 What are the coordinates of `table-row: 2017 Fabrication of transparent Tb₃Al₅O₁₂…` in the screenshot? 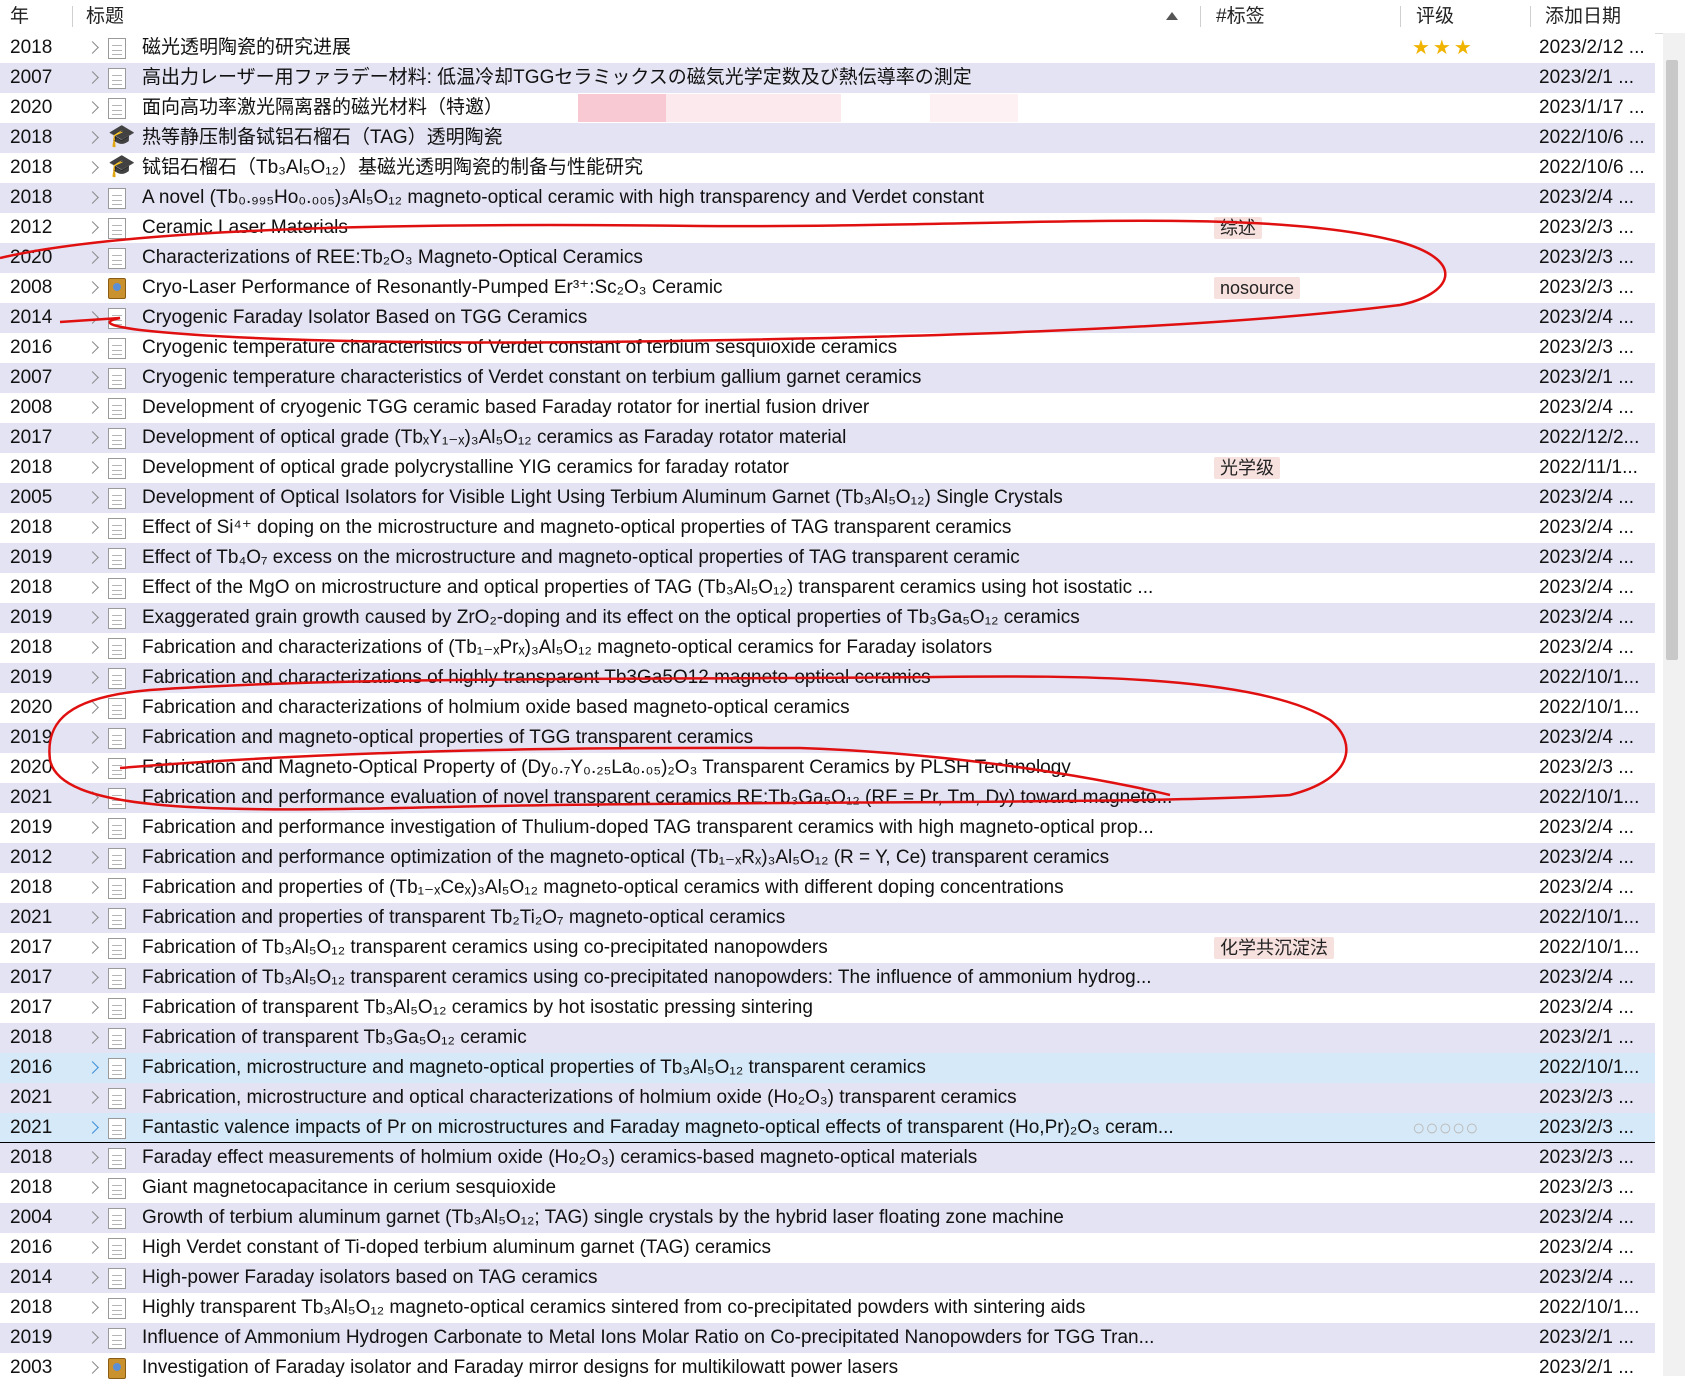 It's located at (827, 1008).